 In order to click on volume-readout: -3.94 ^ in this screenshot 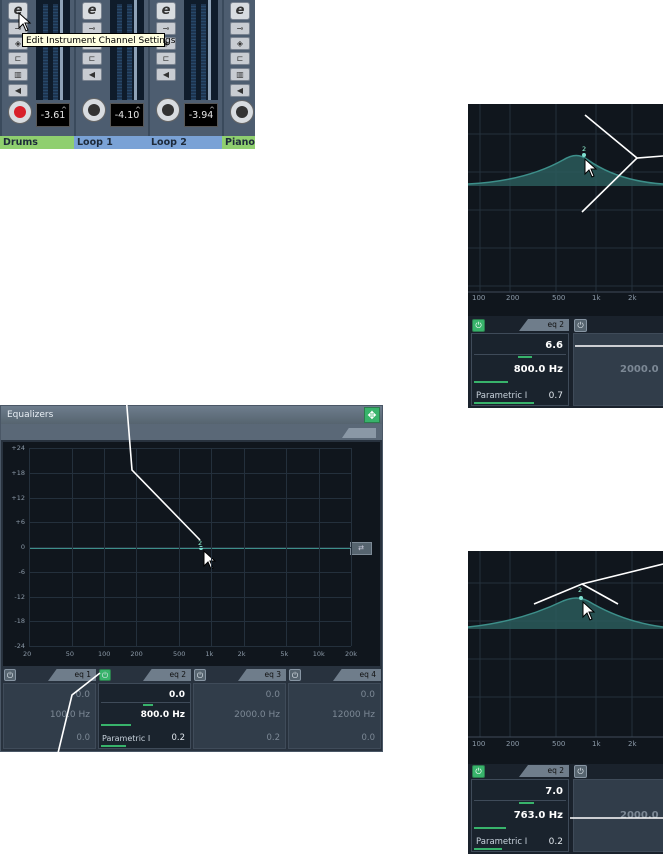, I will do `click(201, 115)`.